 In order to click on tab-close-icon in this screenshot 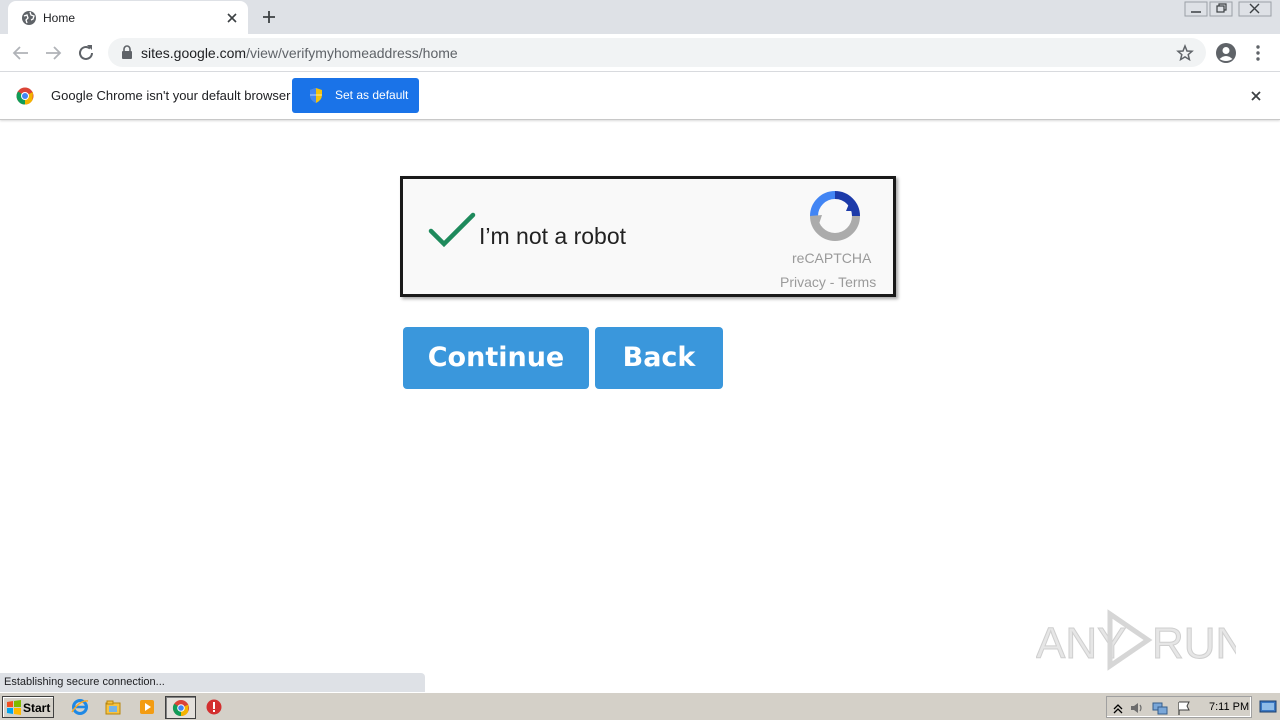, I will do `click(232, 18)`.